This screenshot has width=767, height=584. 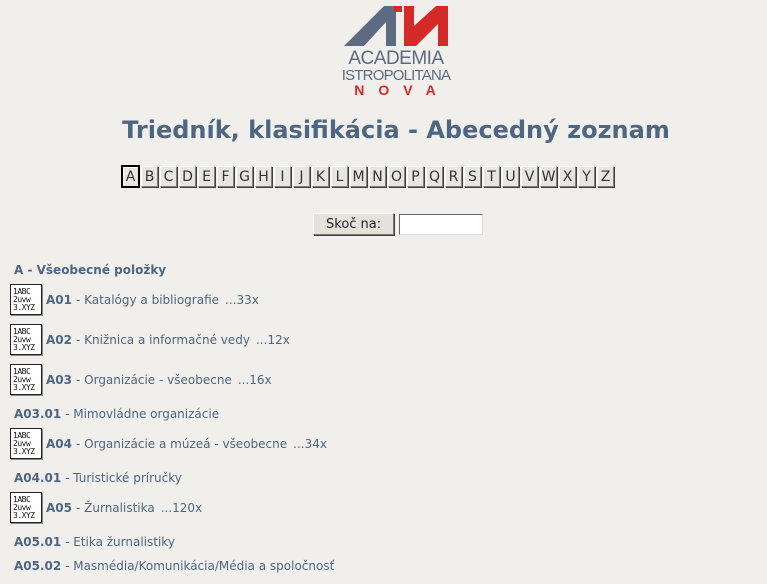 What do you see at coordinates (415, 176) in the screenshot?
I see `letter-button-p: P` at bounding box center [415, 176].